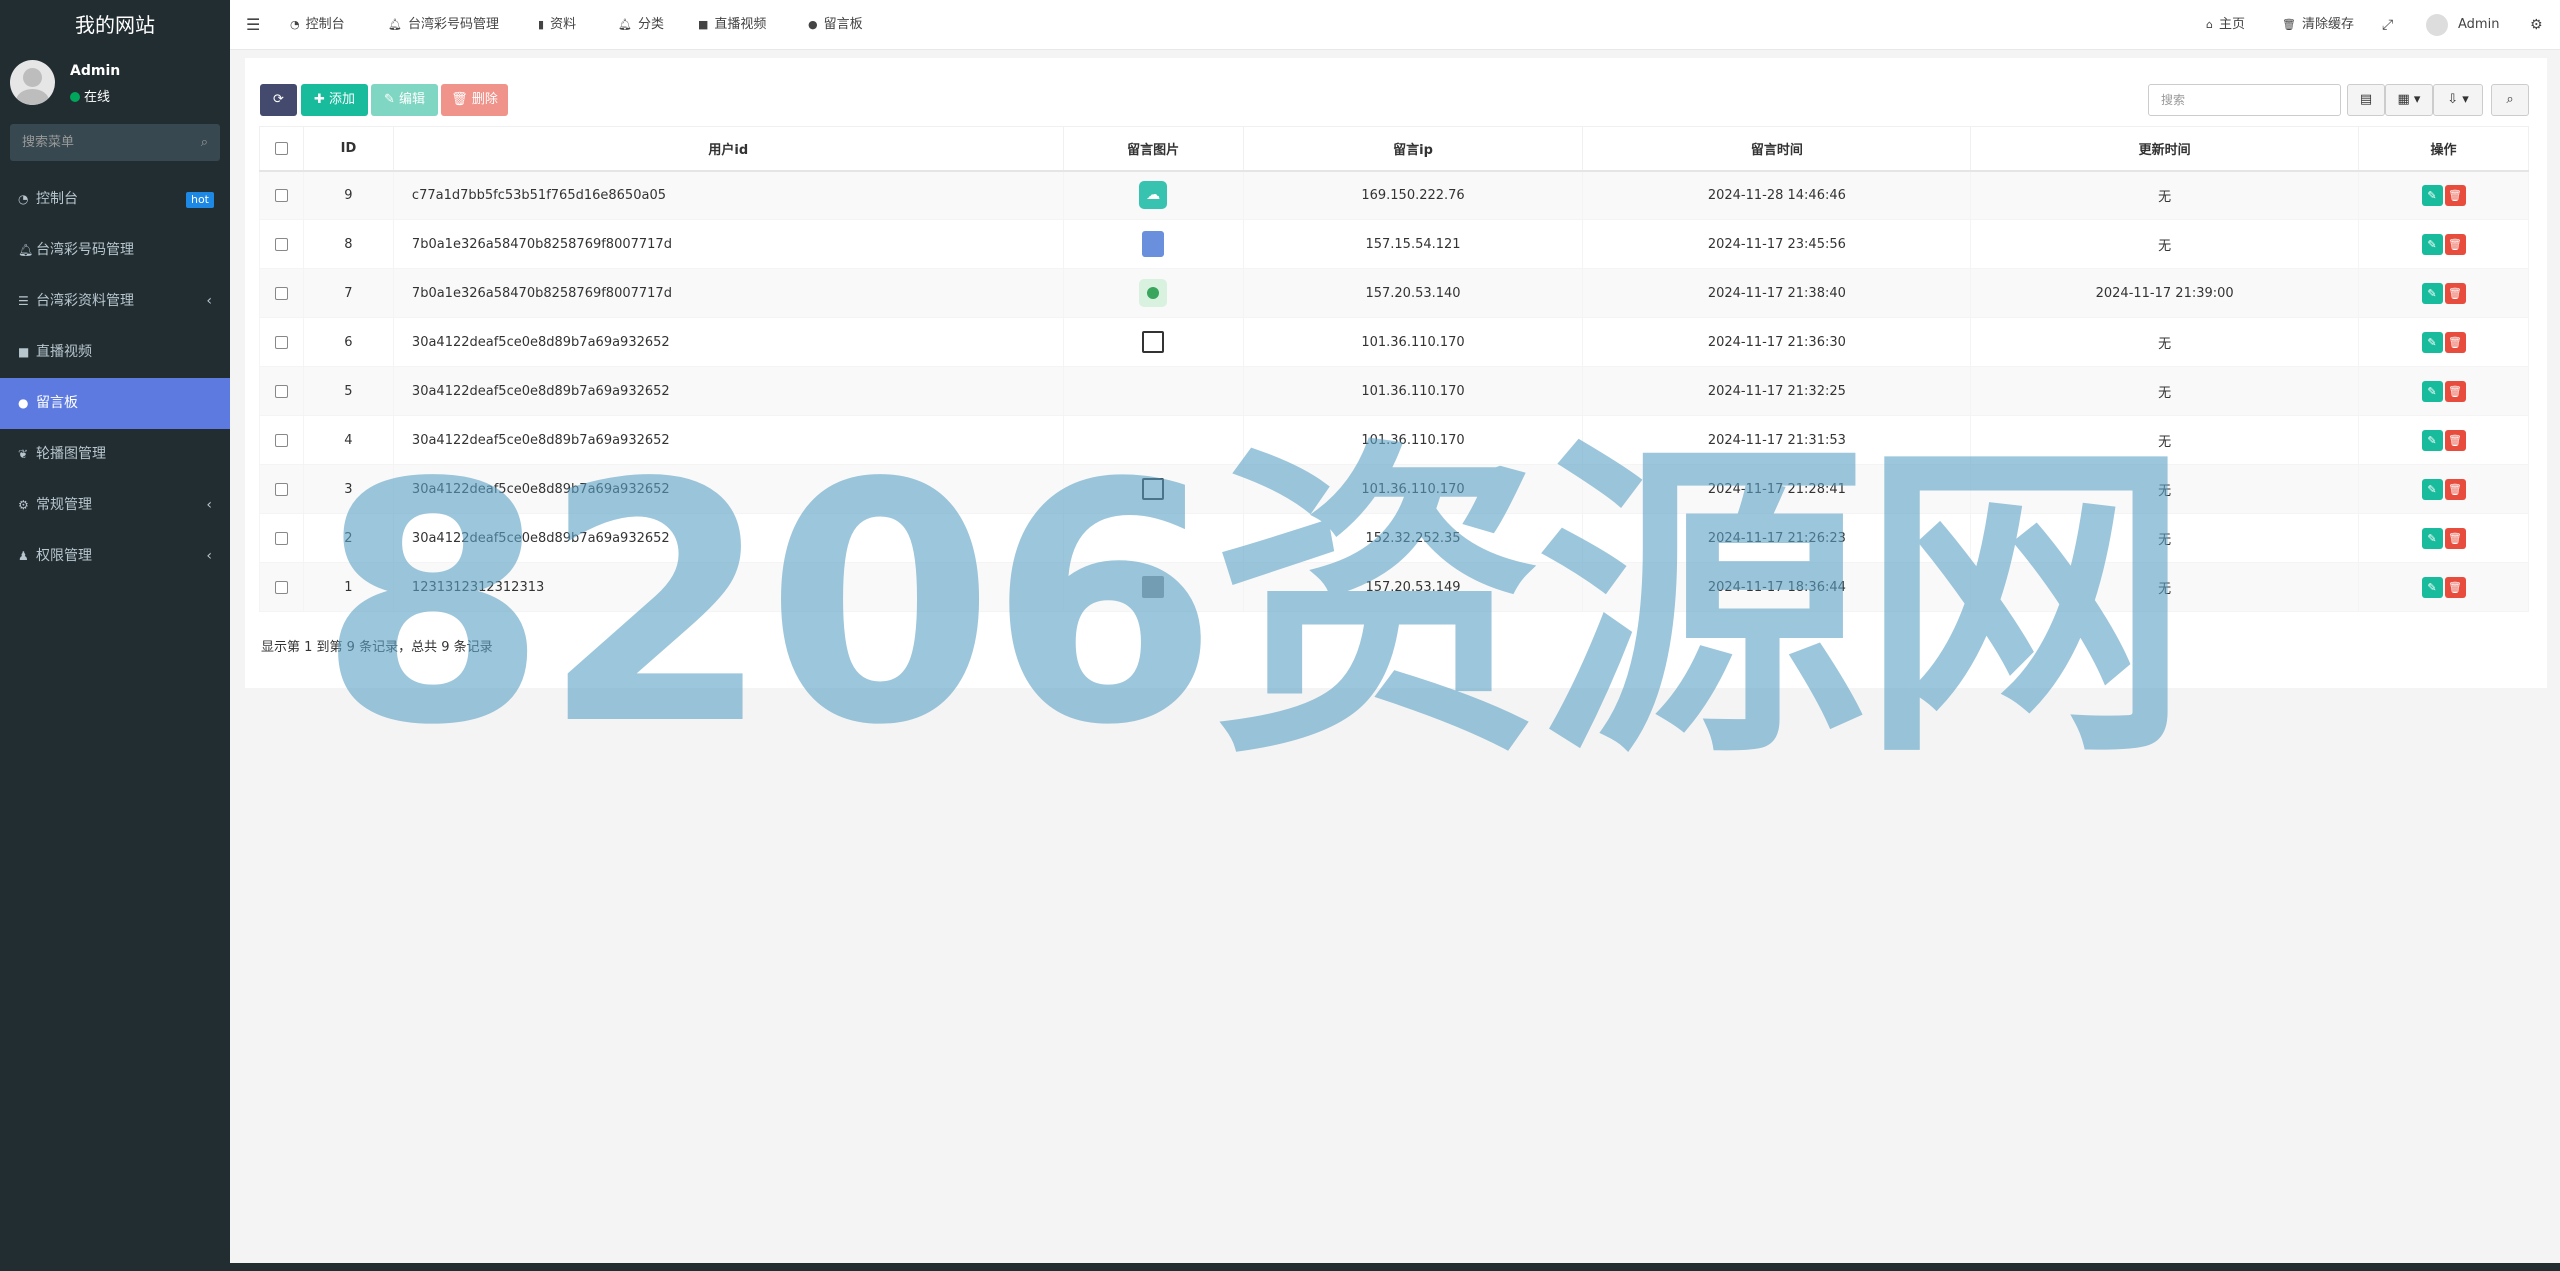  What do you see at coordinates (2318, 25) in the screenshot?
I see `clear-cache-button: 🗑︎ 清除缓存` at bounding box center [2318, 25].